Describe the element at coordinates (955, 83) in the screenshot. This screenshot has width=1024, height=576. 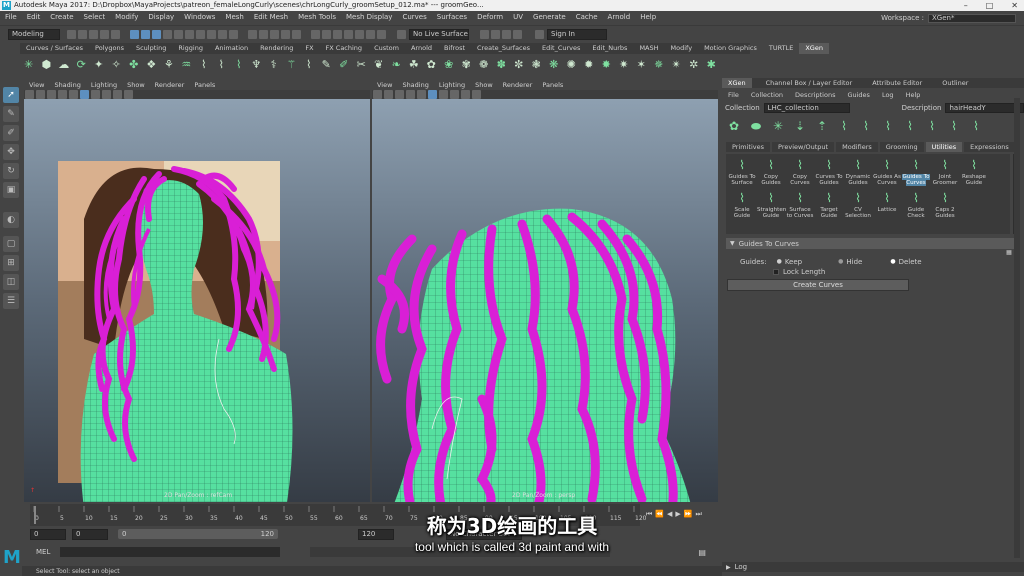
I see `panel-tab-outliner: Outliner` at that location.